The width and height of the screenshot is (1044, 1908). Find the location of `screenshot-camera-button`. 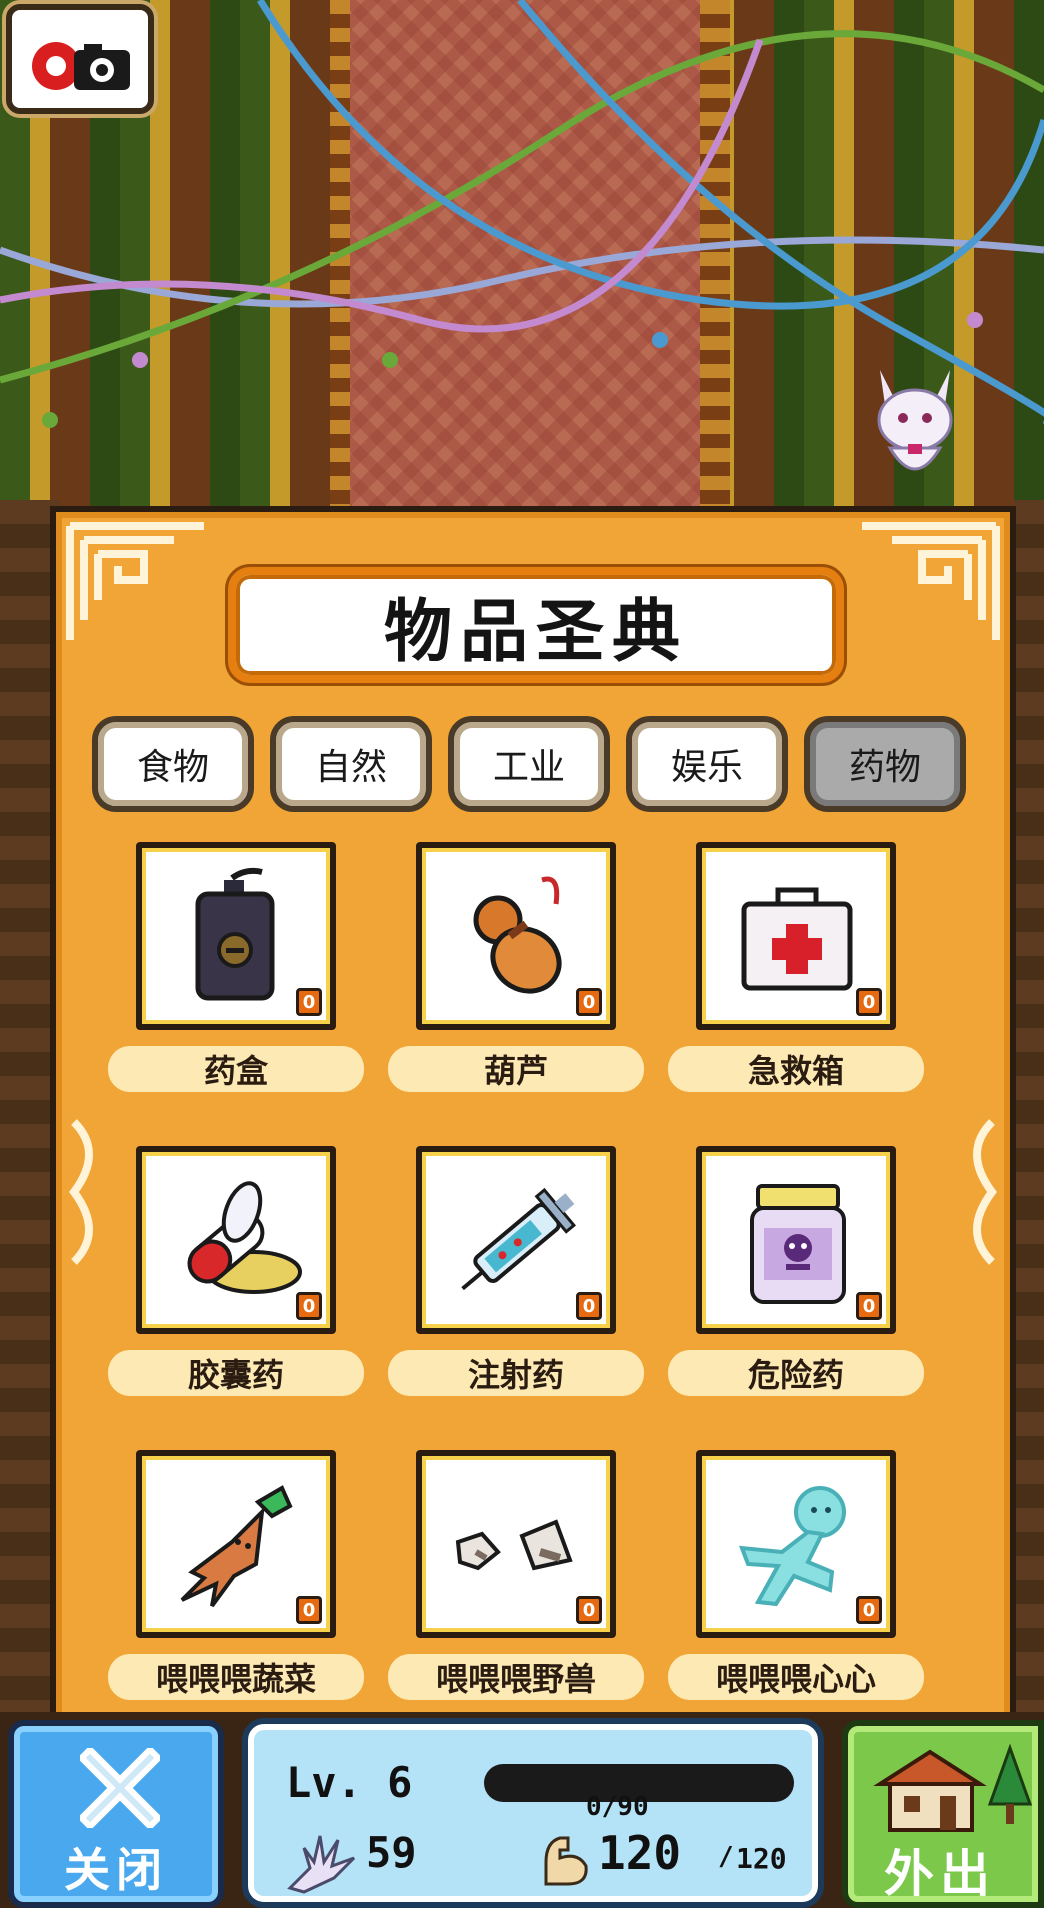

screenshot-camera-button is located at coordinates (80, 59).